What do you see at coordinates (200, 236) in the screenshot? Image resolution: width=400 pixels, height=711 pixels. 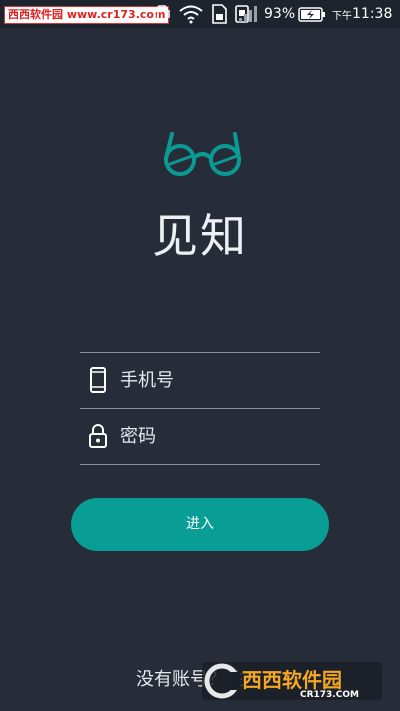 I see `app-title: 见知` at bounding box center [200, 236].